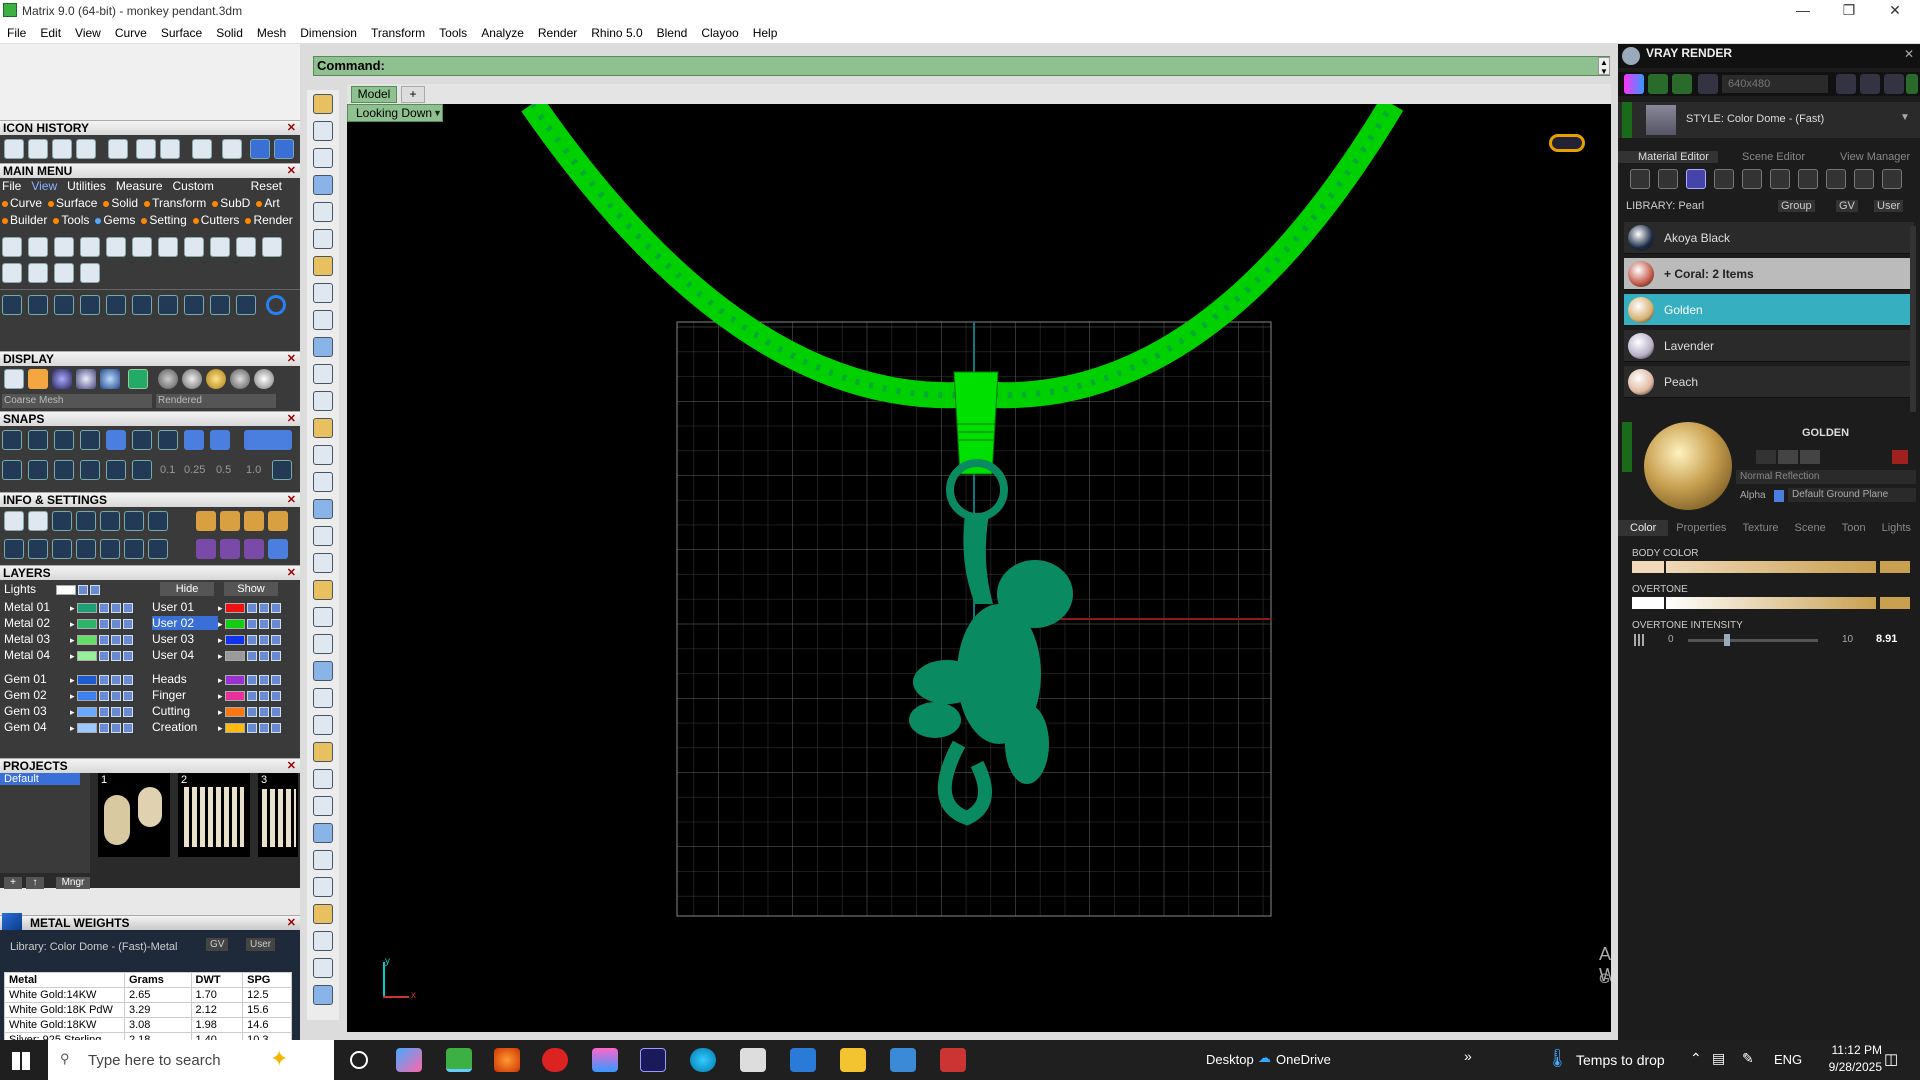  What do you see at coordinates (653, 1060) in the screenshot?
I see `premiere-icon` at bounding box center [653, 1060].